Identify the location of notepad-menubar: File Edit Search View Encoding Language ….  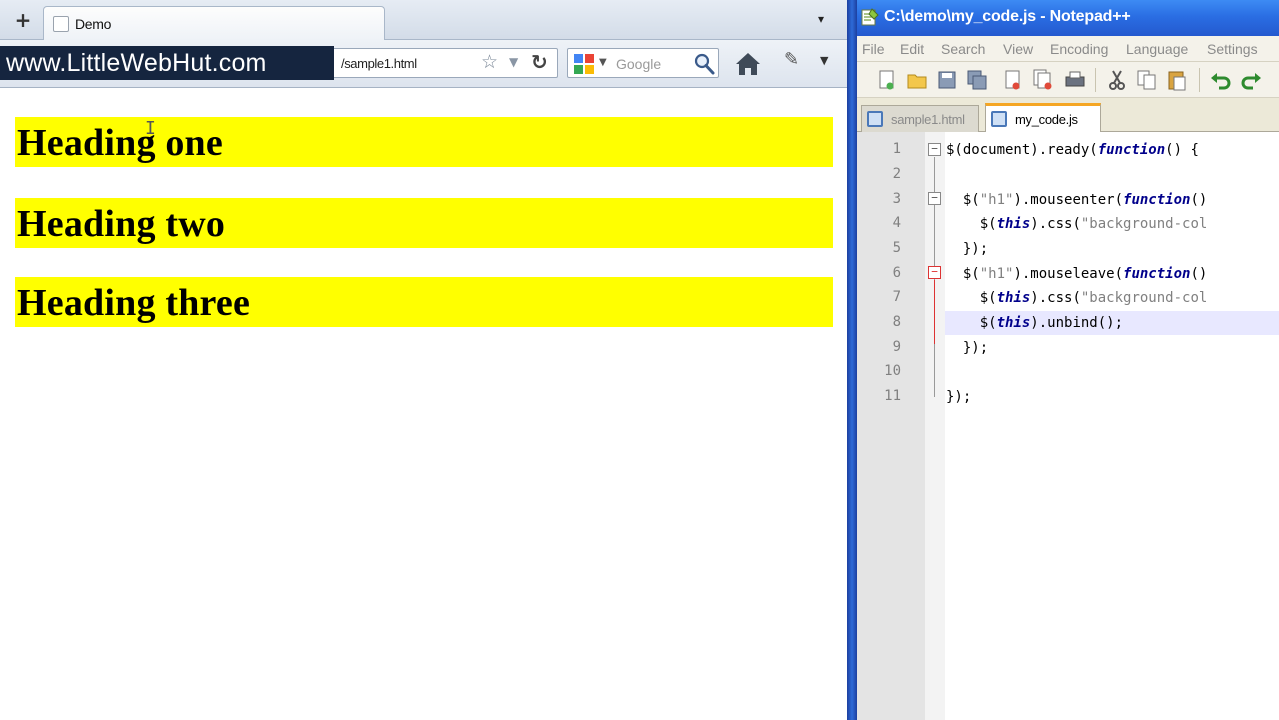
(1068, 49).